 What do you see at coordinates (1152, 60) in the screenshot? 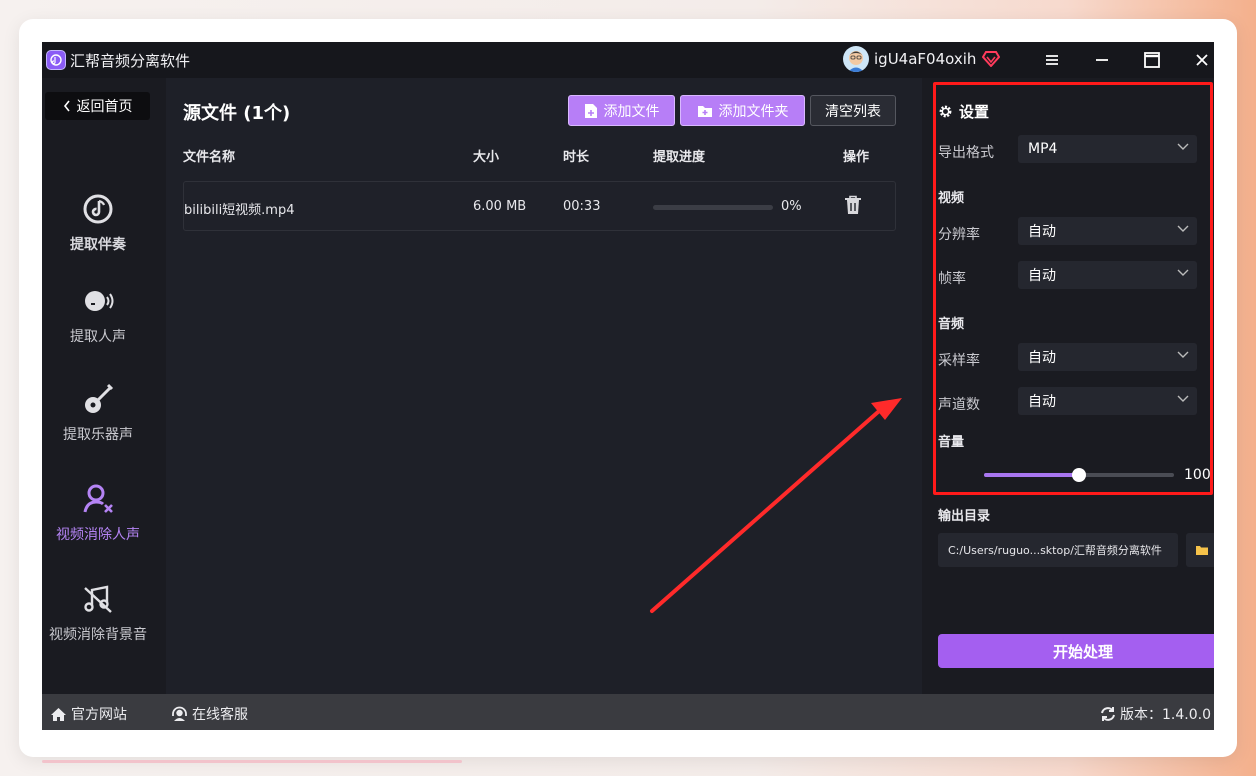
I see `maximize-icon` at bounding box center [1152, 60].